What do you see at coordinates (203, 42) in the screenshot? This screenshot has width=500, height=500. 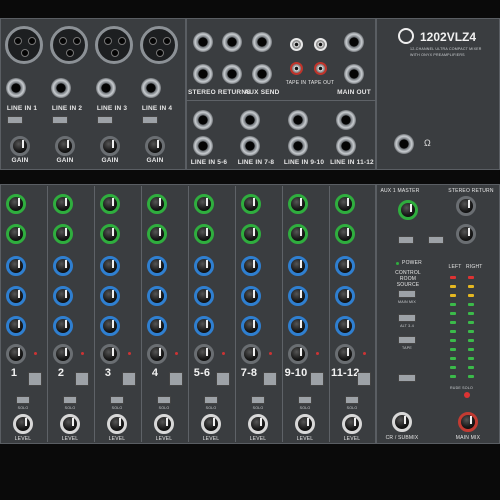 I see `stereo-return-left-jack` at bounding box center [203, 42].